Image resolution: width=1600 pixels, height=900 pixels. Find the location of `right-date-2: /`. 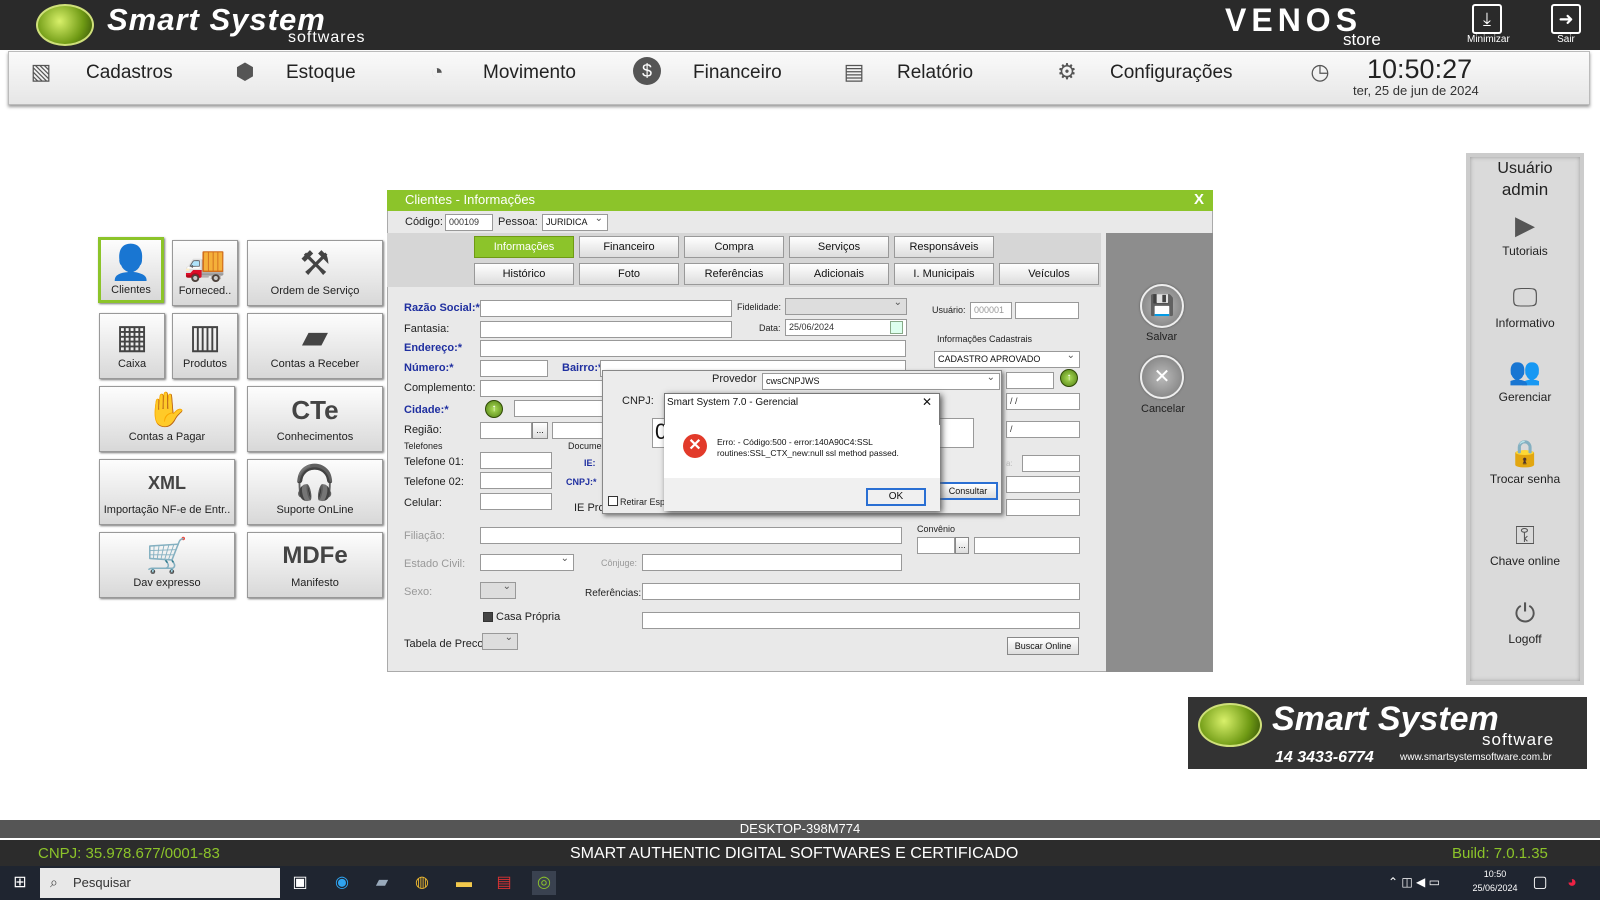

right-date-2: / is located at coordinates (1043, 429).